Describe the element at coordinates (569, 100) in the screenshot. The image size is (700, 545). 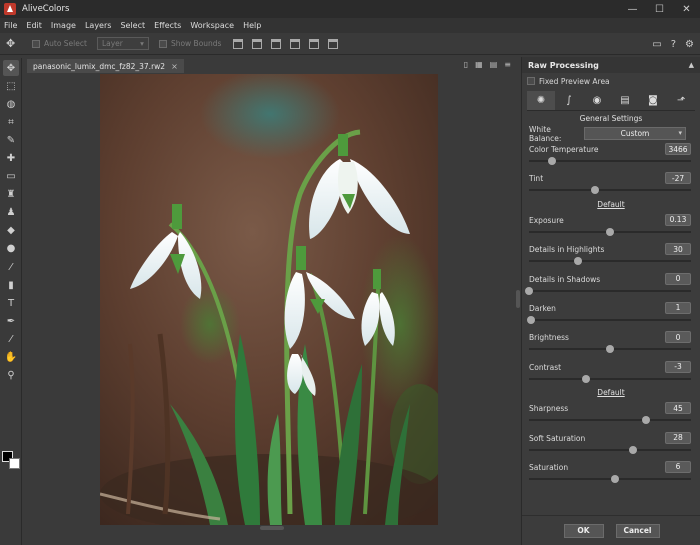
I see `tab-curves-icon: ∫` at that location.